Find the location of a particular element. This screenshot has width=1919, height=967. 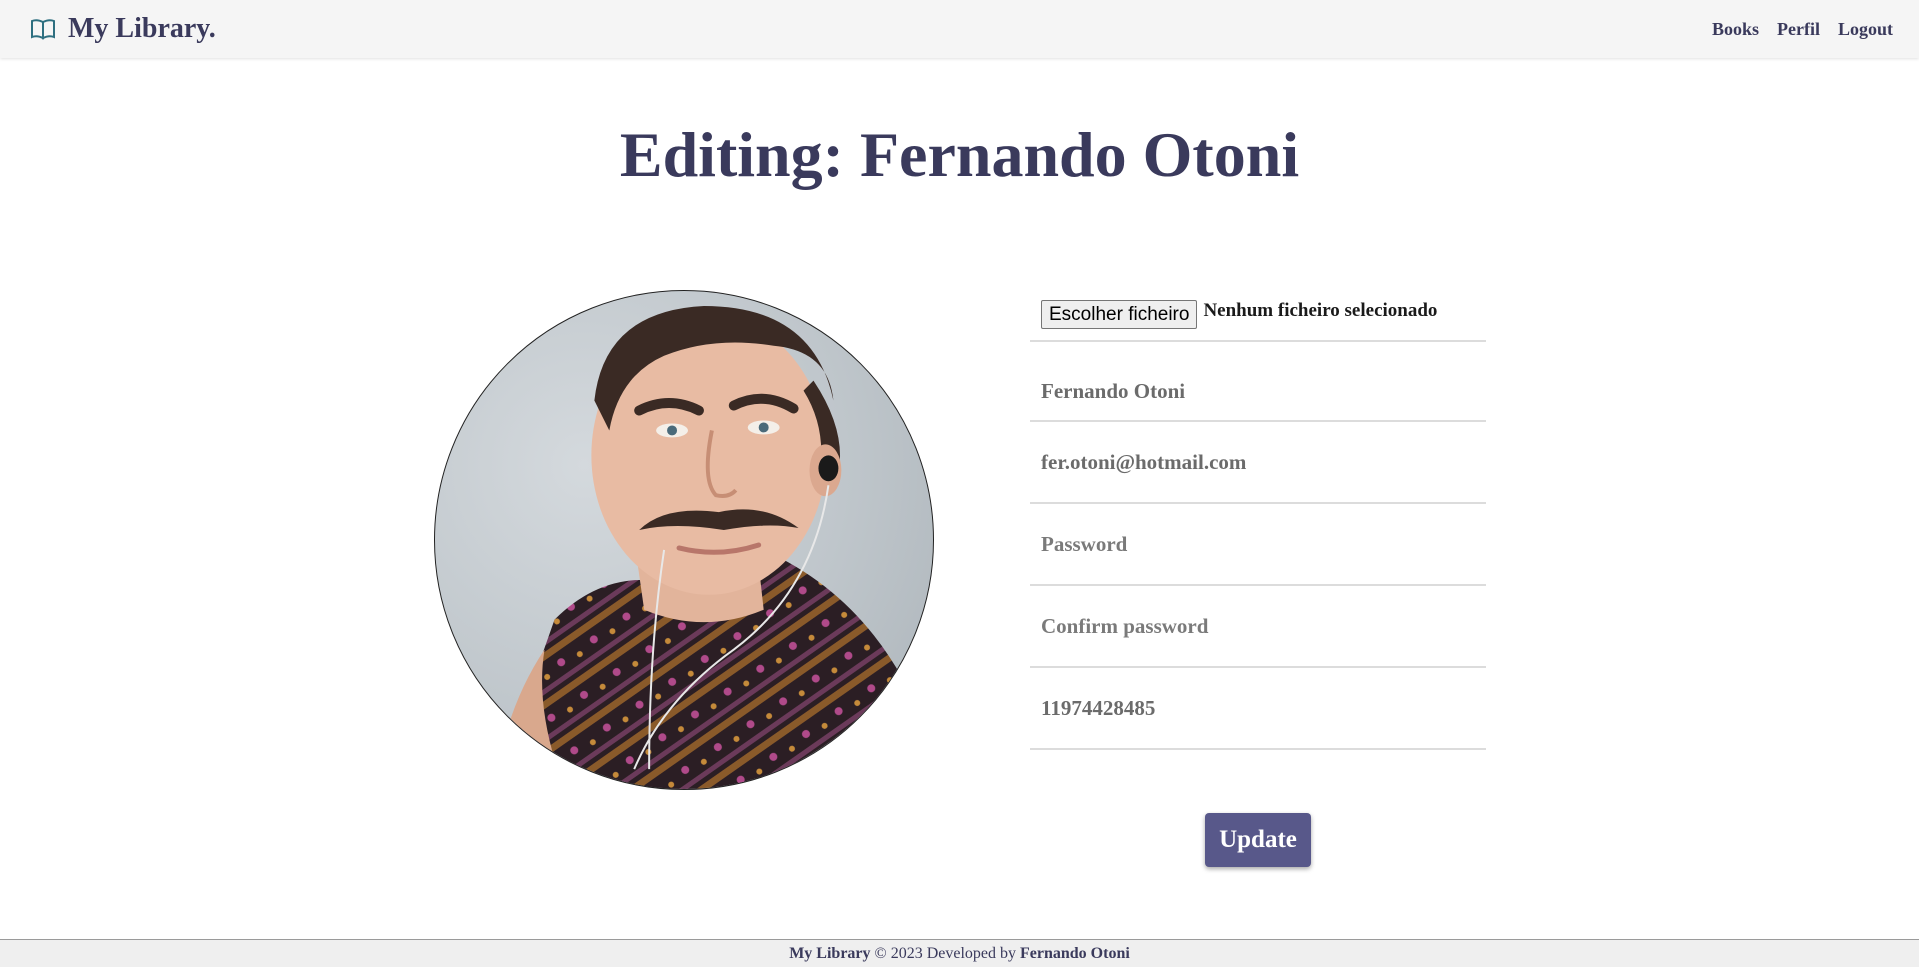

name-input is located at coordinates (1258, 391).